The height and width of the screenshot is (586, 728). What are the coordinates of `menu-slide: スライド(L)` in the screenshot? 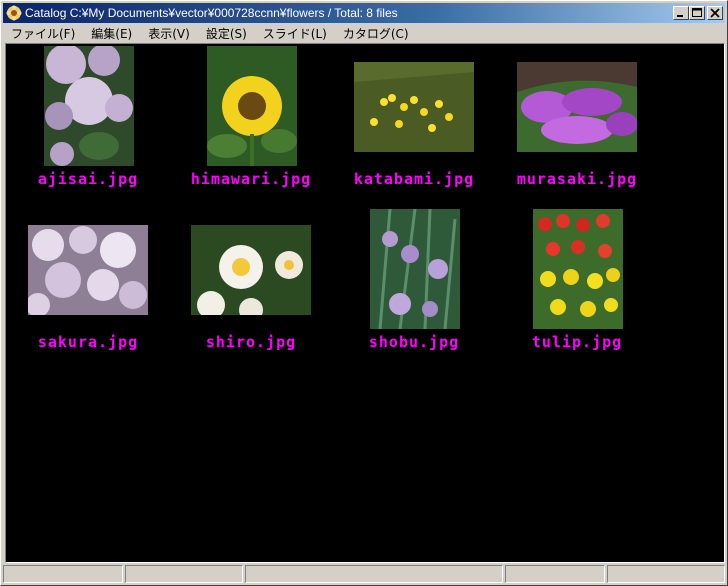 It's located at (295, 33).